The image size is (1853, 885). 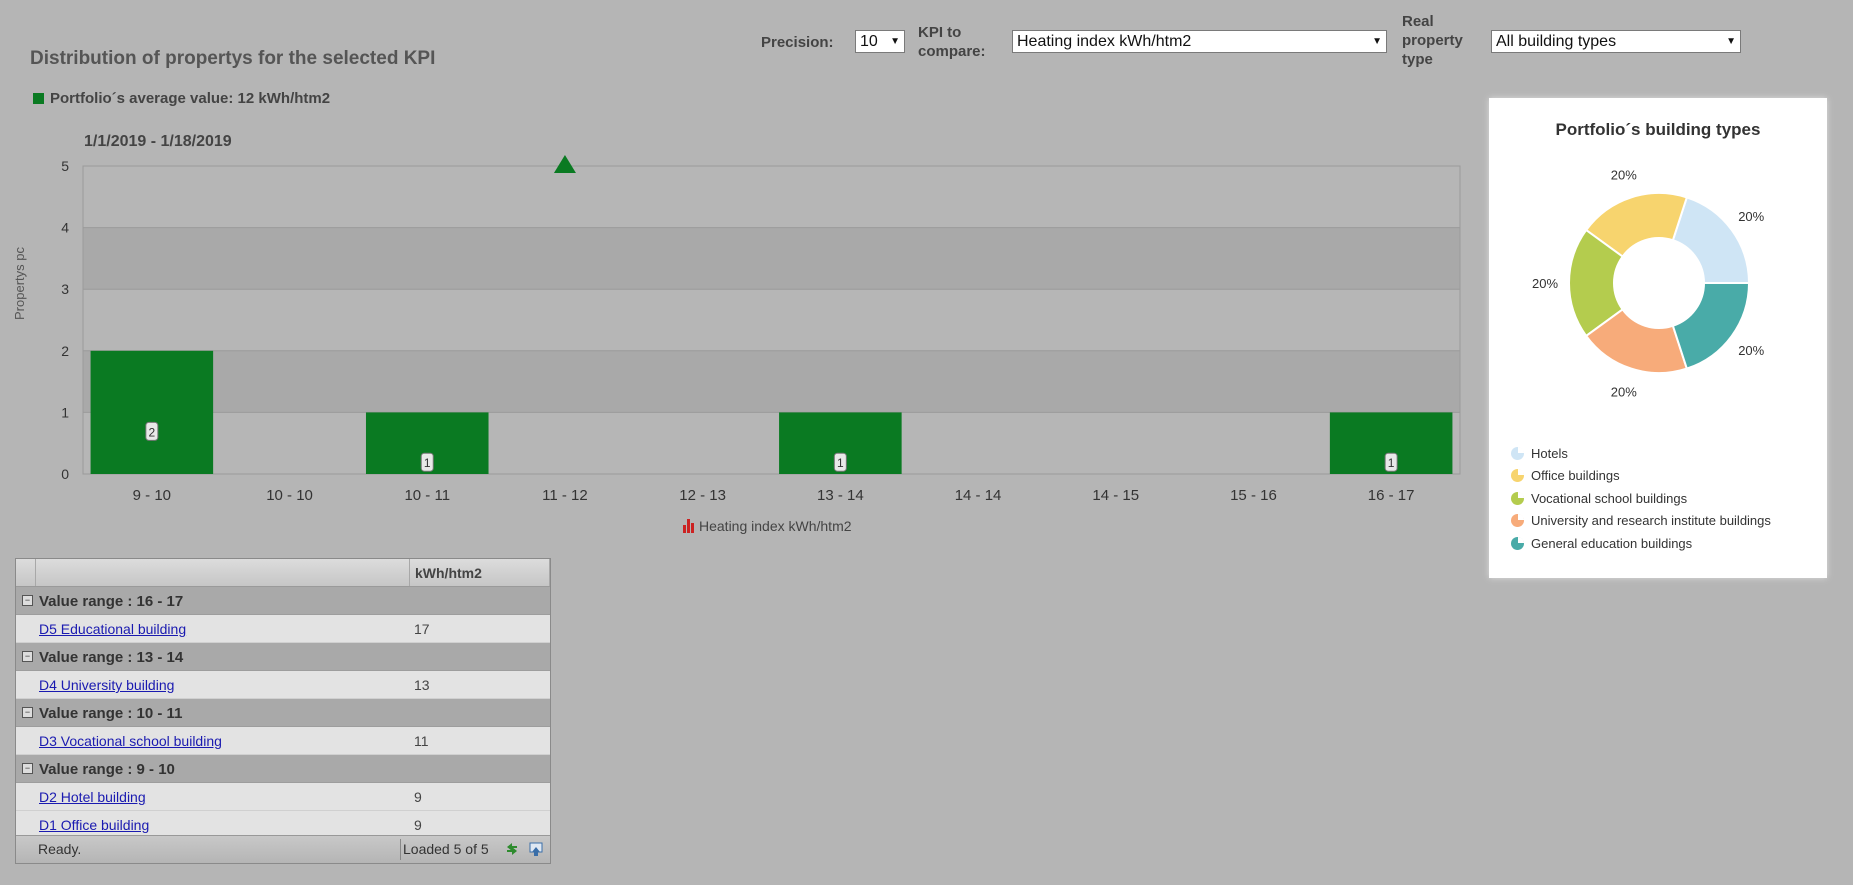 I want to click on x-tick-label: 14 - 14, so click(x=978, y=495).